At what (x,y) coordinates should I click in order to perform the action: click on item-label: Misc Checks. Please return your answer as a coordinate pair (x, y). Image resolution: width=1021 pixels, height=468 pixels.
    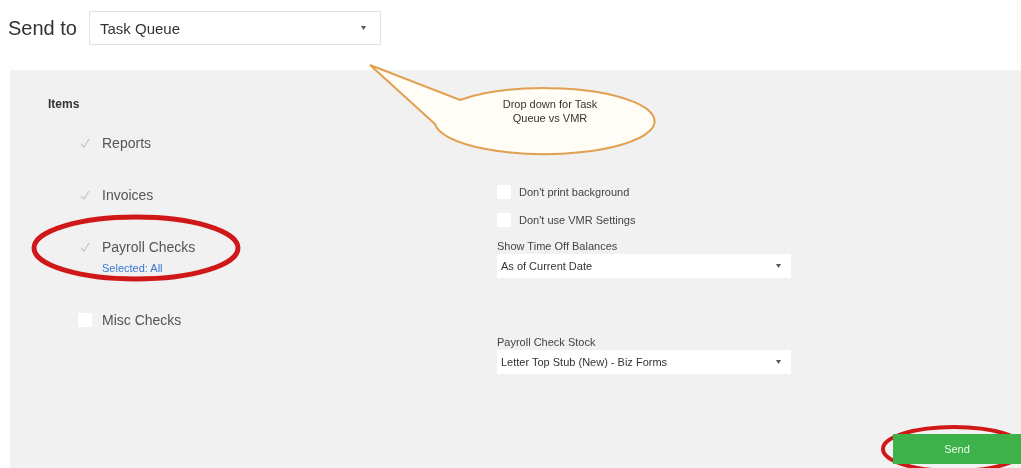
    Looking at the image, I should click on (142, 320).